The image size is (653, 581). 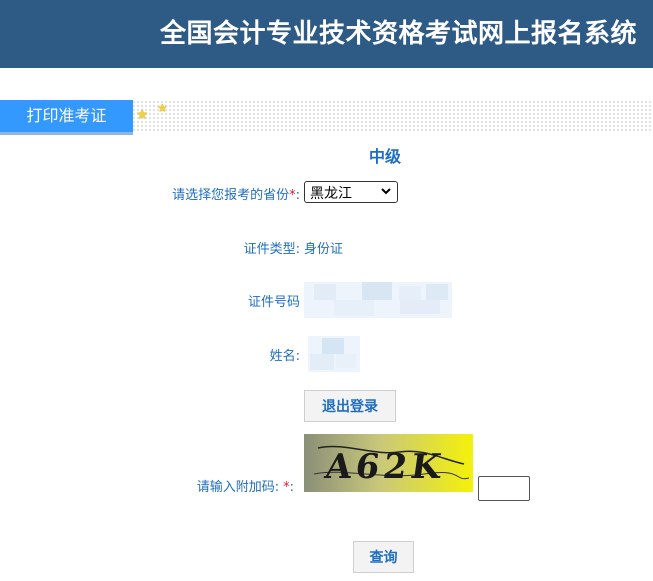 I want to click on id-number-label: 证件号码, so click(x=273, y=302).